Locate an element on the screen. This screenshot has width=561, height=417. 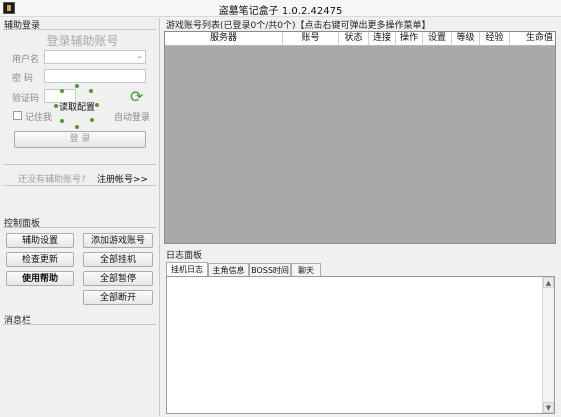
tab-hang-log: 挂机日志 is located at coordinates (187, 269).